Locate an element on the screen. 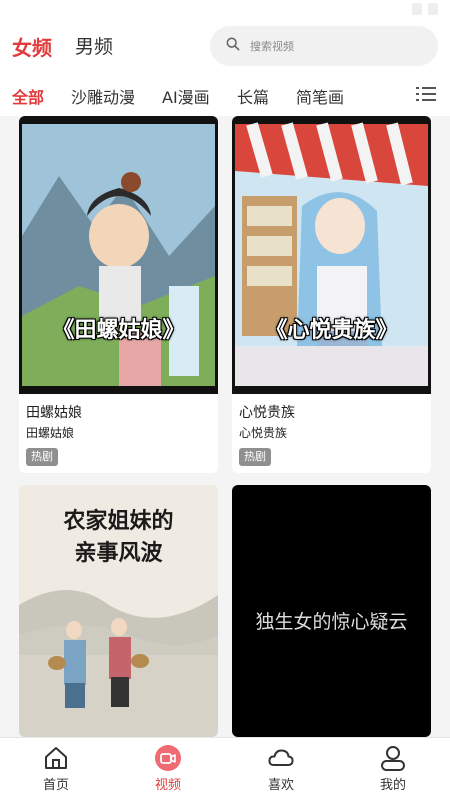 Image resolution: width=450 pixels, height=800 pixels. category-tab-shadiao: 沙雕动漫 is located at coordinates (103, 96).